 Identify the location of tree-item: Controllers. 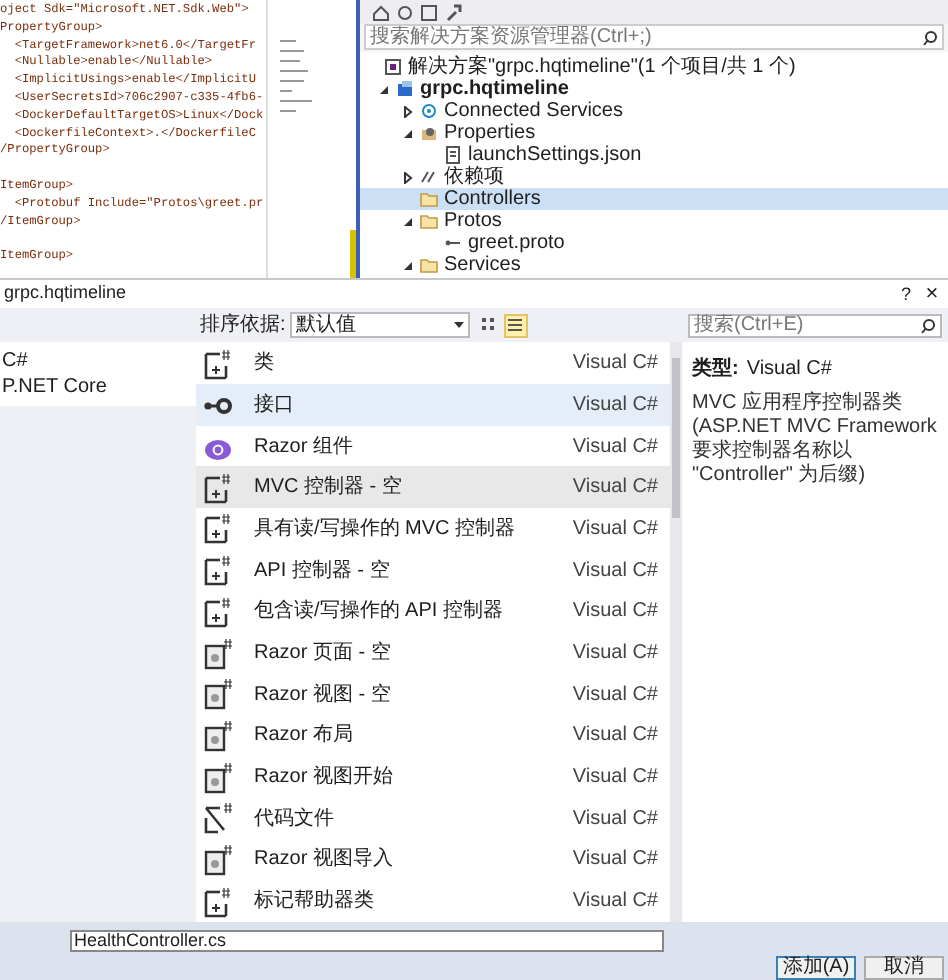
(654, 199).